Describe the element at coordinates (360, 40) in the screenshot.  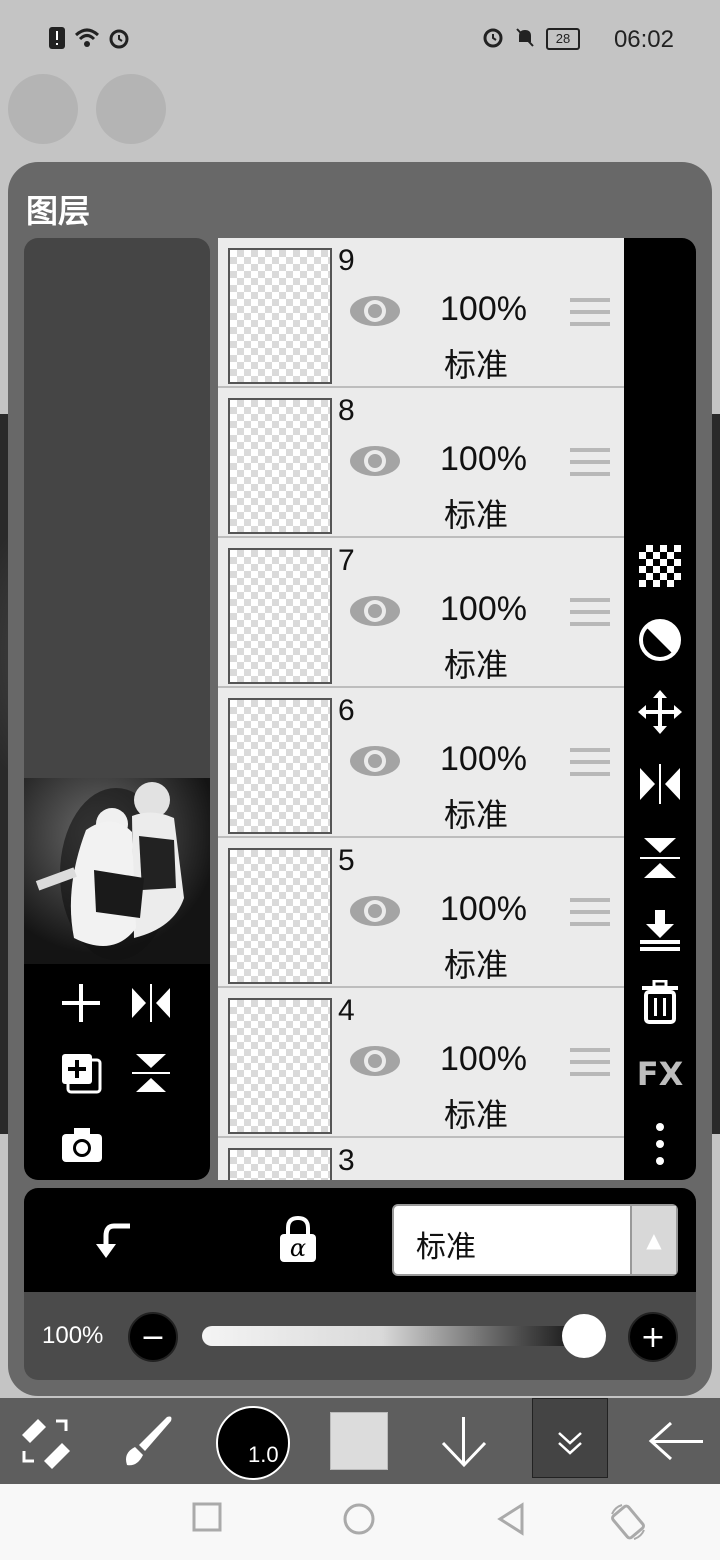
I see `status-bar: 28 06:02` at that location.